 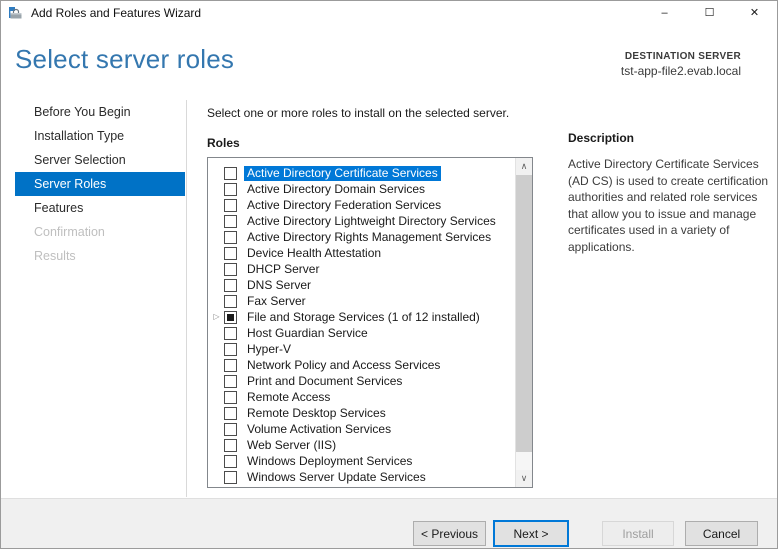 I want to click on role-row-print-and-document-services: Print and Document Services, so click(x=361, y=381).